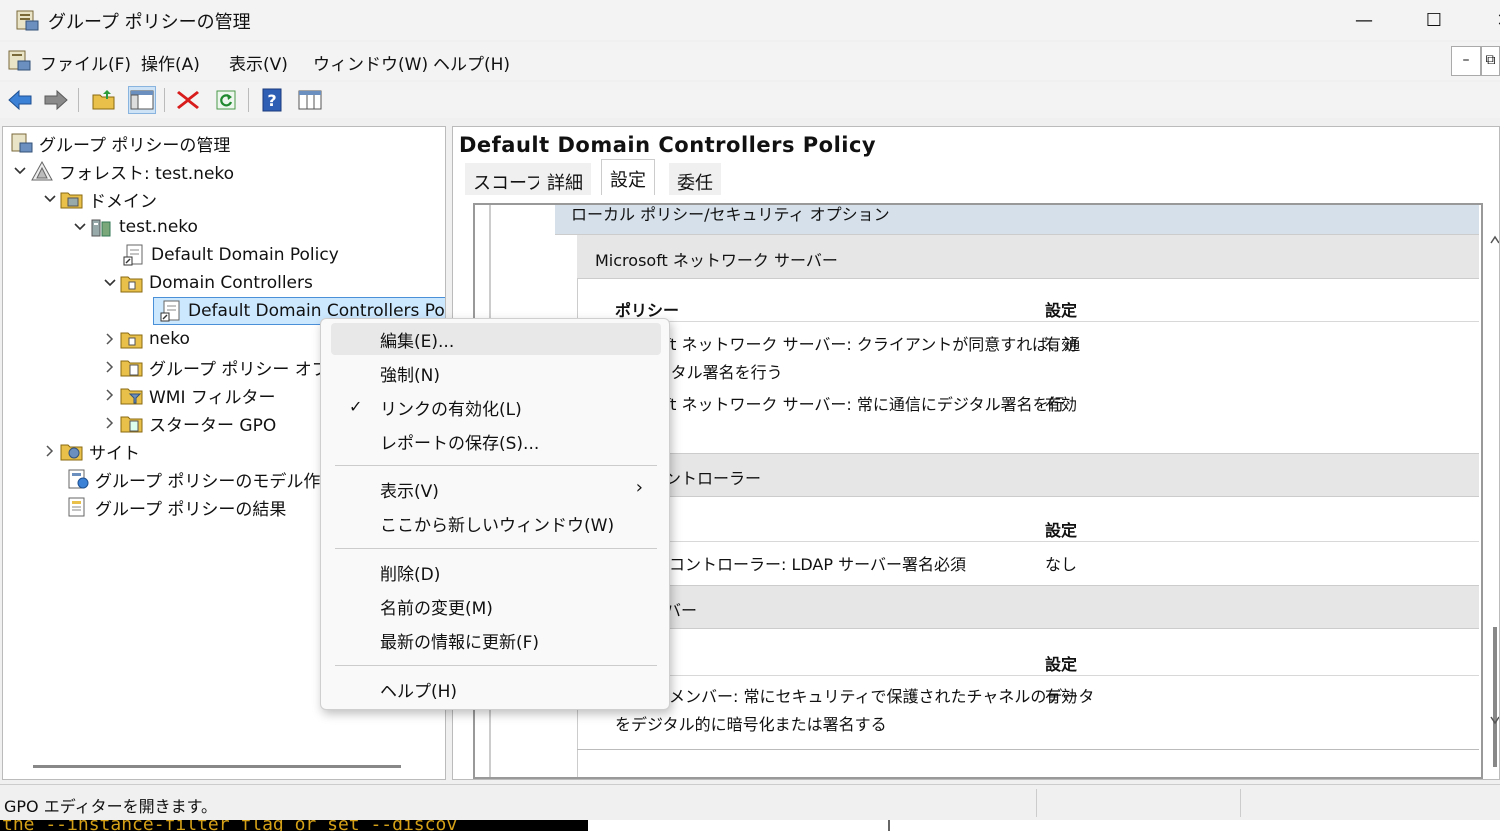 This screenshot has height=831, width=1500. I want to click on menu-item-new-window-label: ここから新しいウィンドウ(W), so click(497, 525).